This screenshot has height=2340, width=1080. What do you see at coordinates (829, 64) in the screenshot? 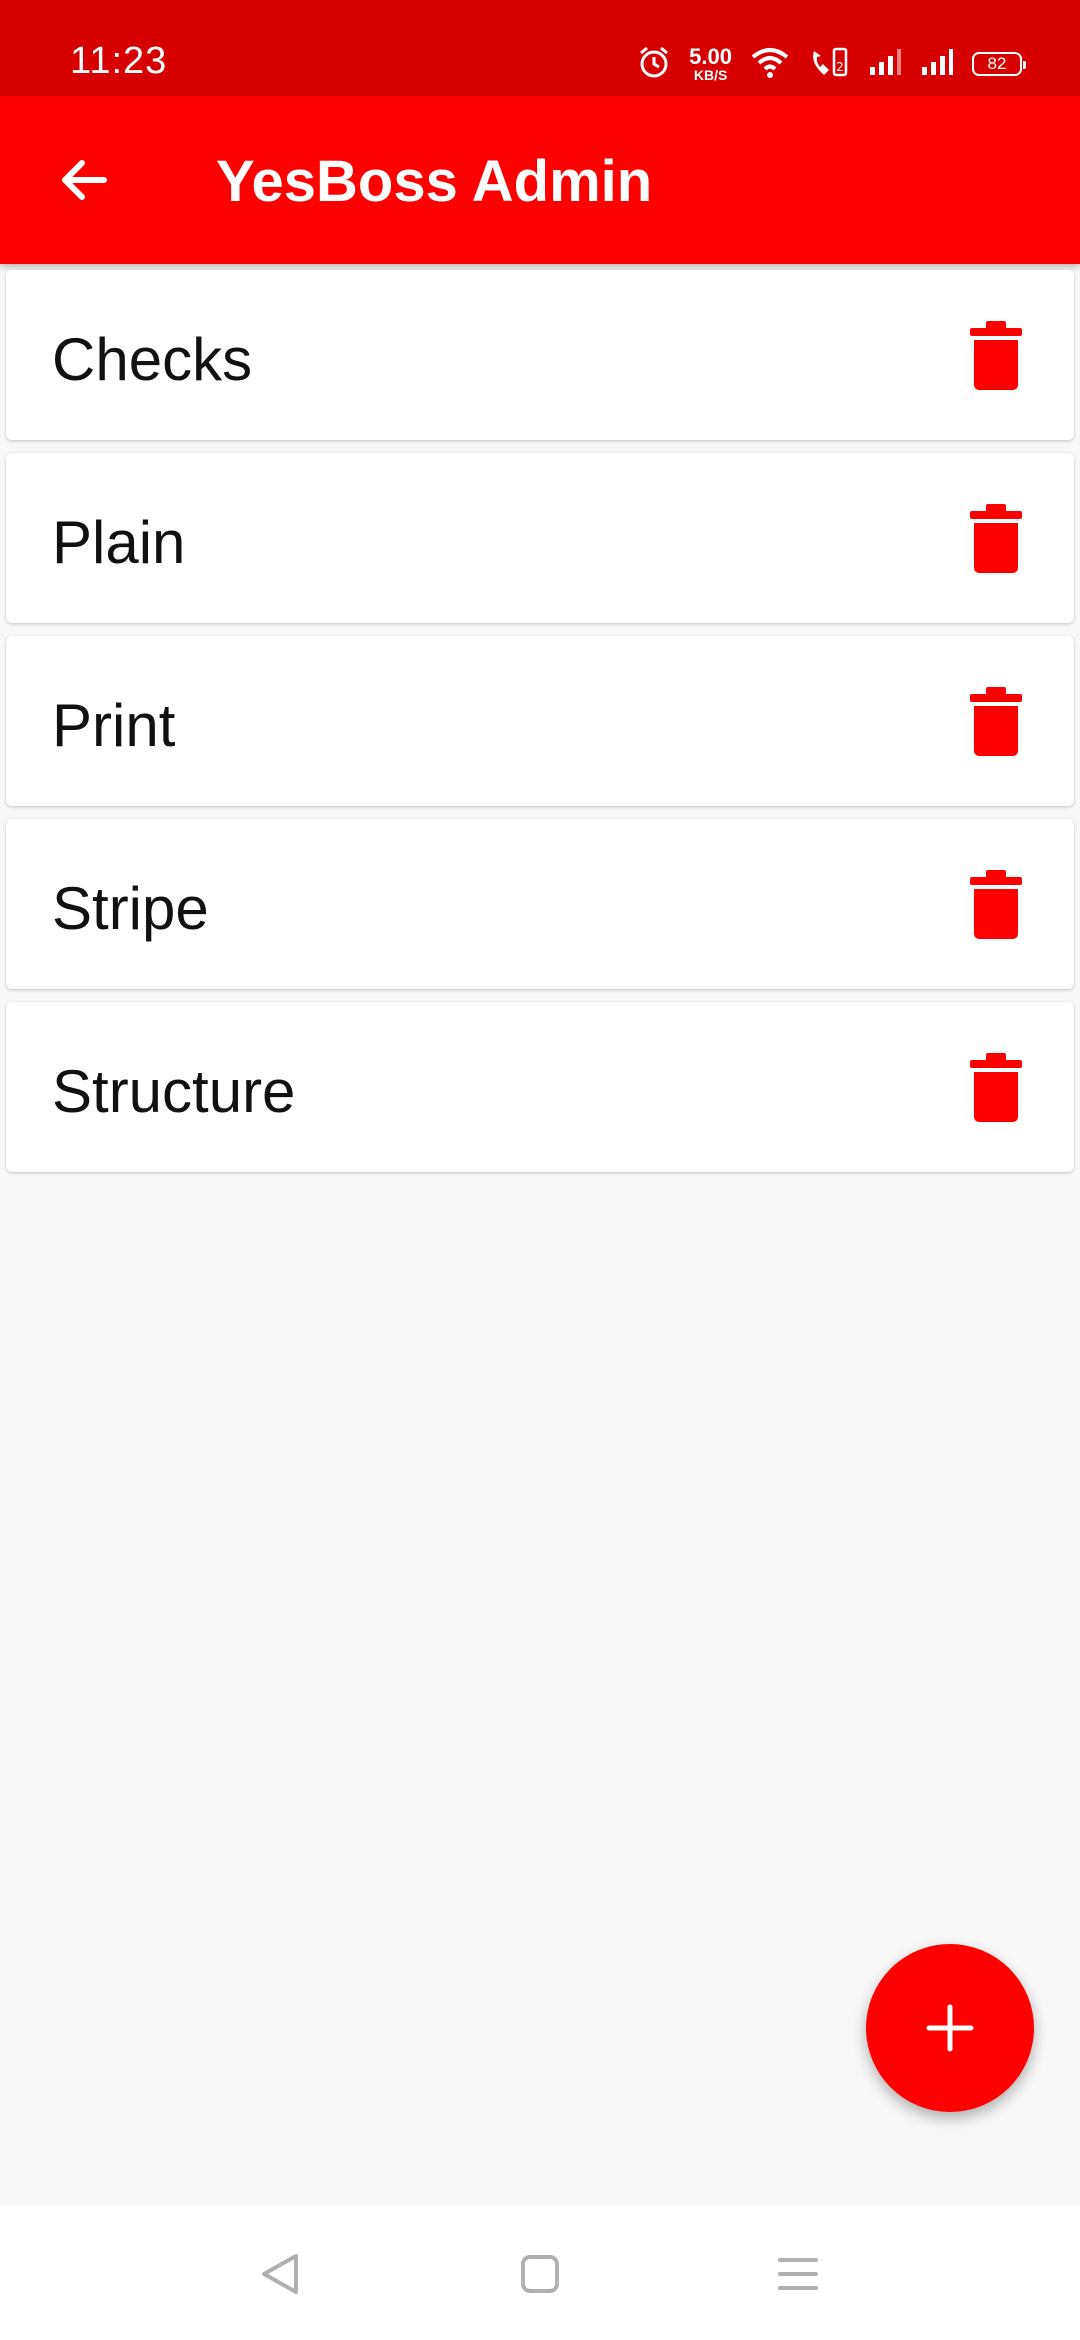
I see `volte-call-icon: 2` at bounding box center [829, 64].